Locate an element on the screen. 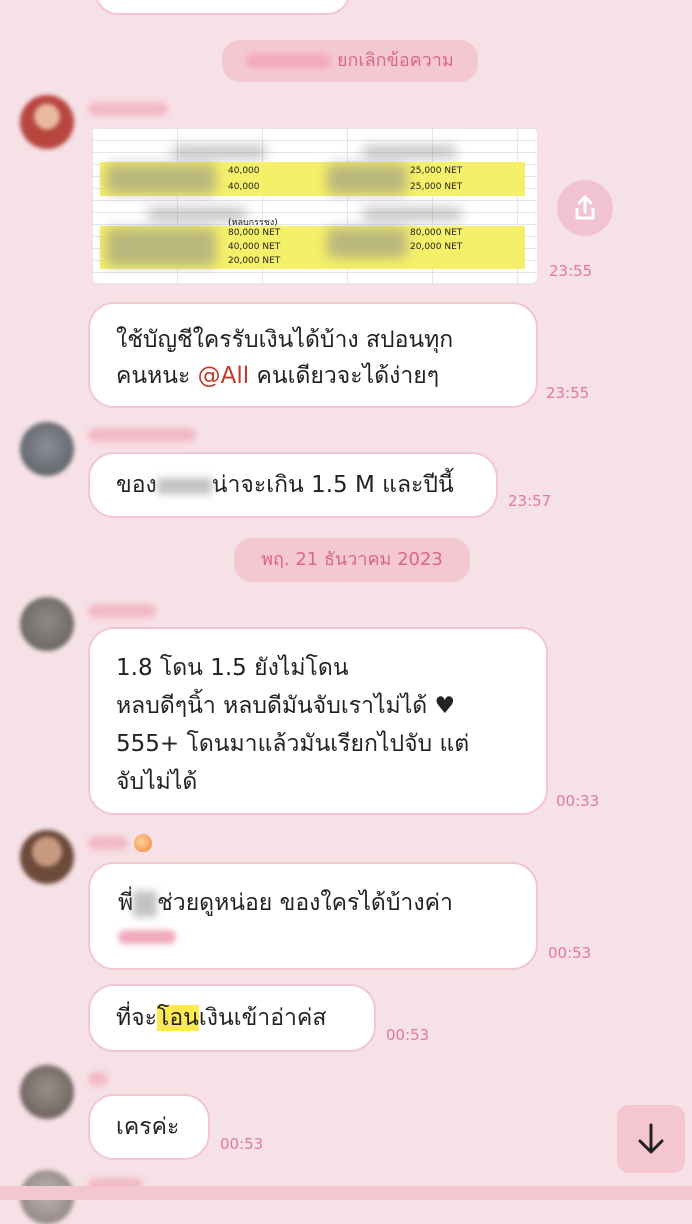 The image size is (692, 1224). share-icon is located at coordinates (585, 207).